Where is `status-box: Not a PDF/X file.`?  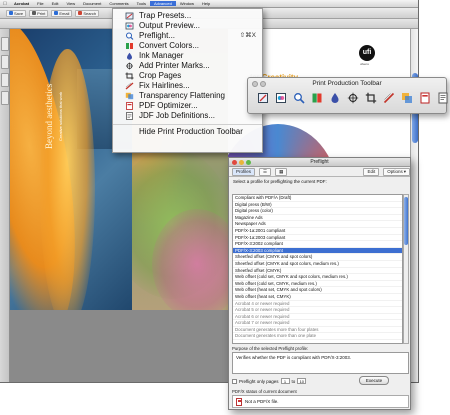 status-box: Not a PDF/X file. is located at coordinates (320, 401).